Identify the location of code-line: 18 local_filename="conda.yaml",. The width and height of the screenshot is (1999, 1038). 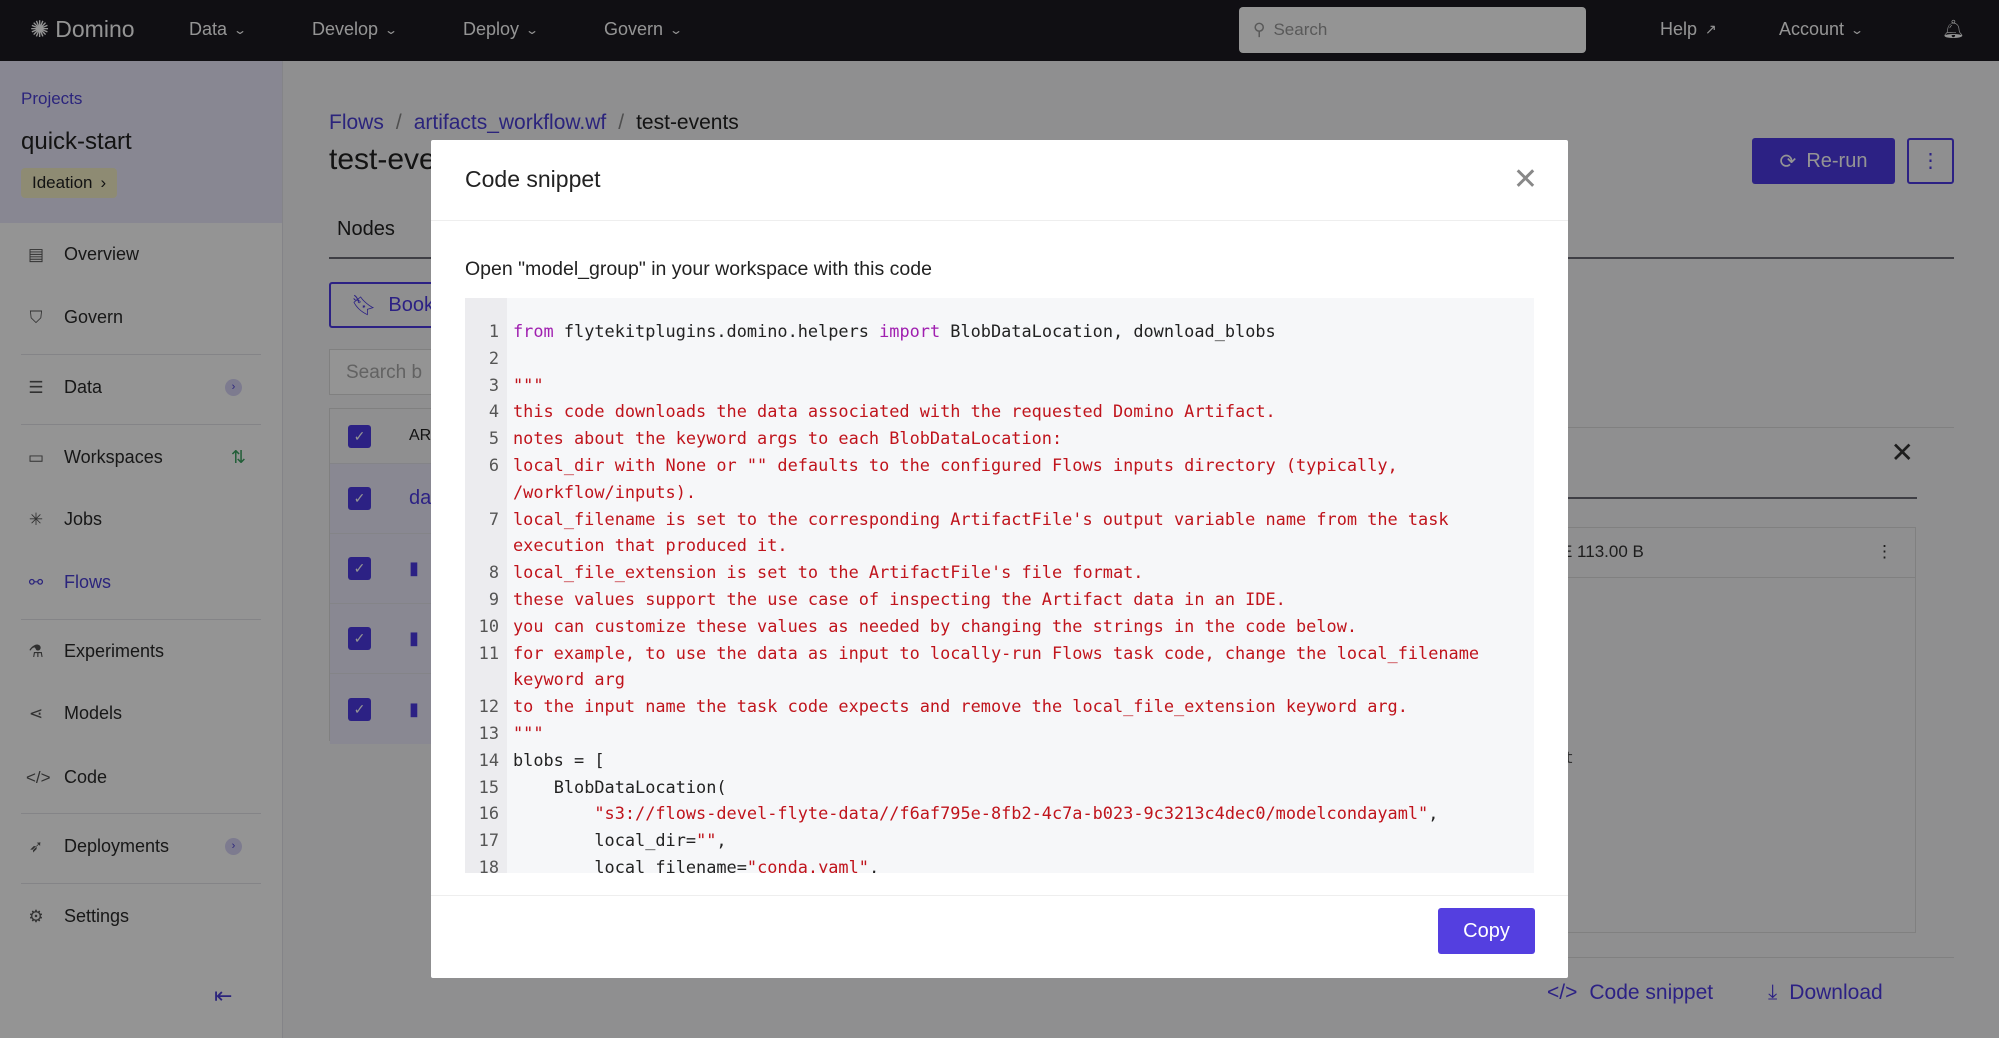
(999, 863).